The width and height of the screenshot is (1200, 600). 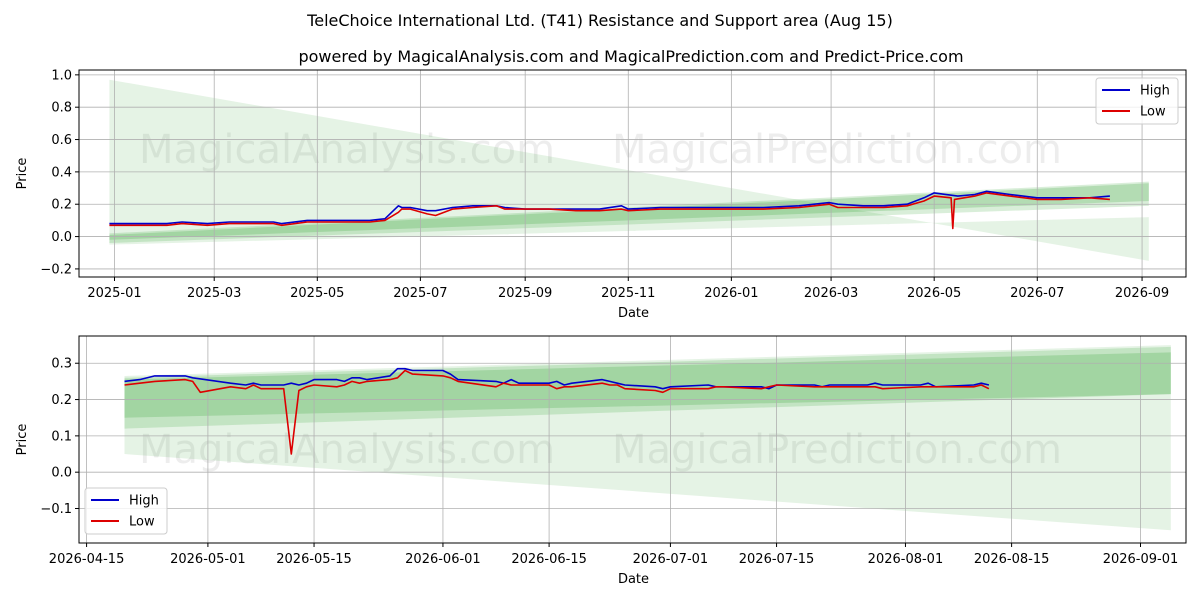 What do you see at coordinates (314, 559) in the screenshot?
I see `x-tick-label: 2026-05-15` at bounding box center [314, 559].